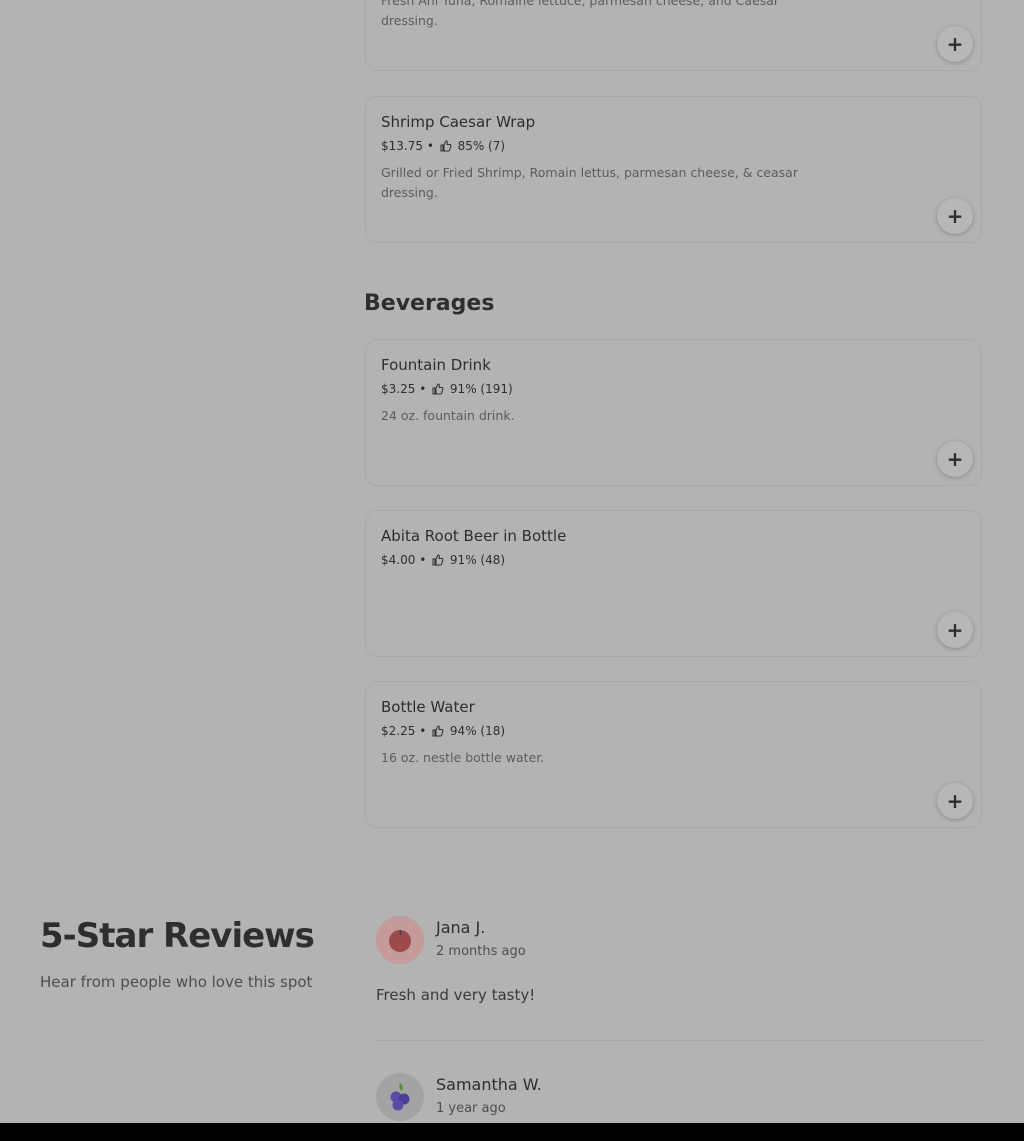 The image size is (1024, 1141). Describe the element at coordinates (474, 536) in the screenshot. I see `menu-item-name: Abita Root Beer in Bottle` at that location.